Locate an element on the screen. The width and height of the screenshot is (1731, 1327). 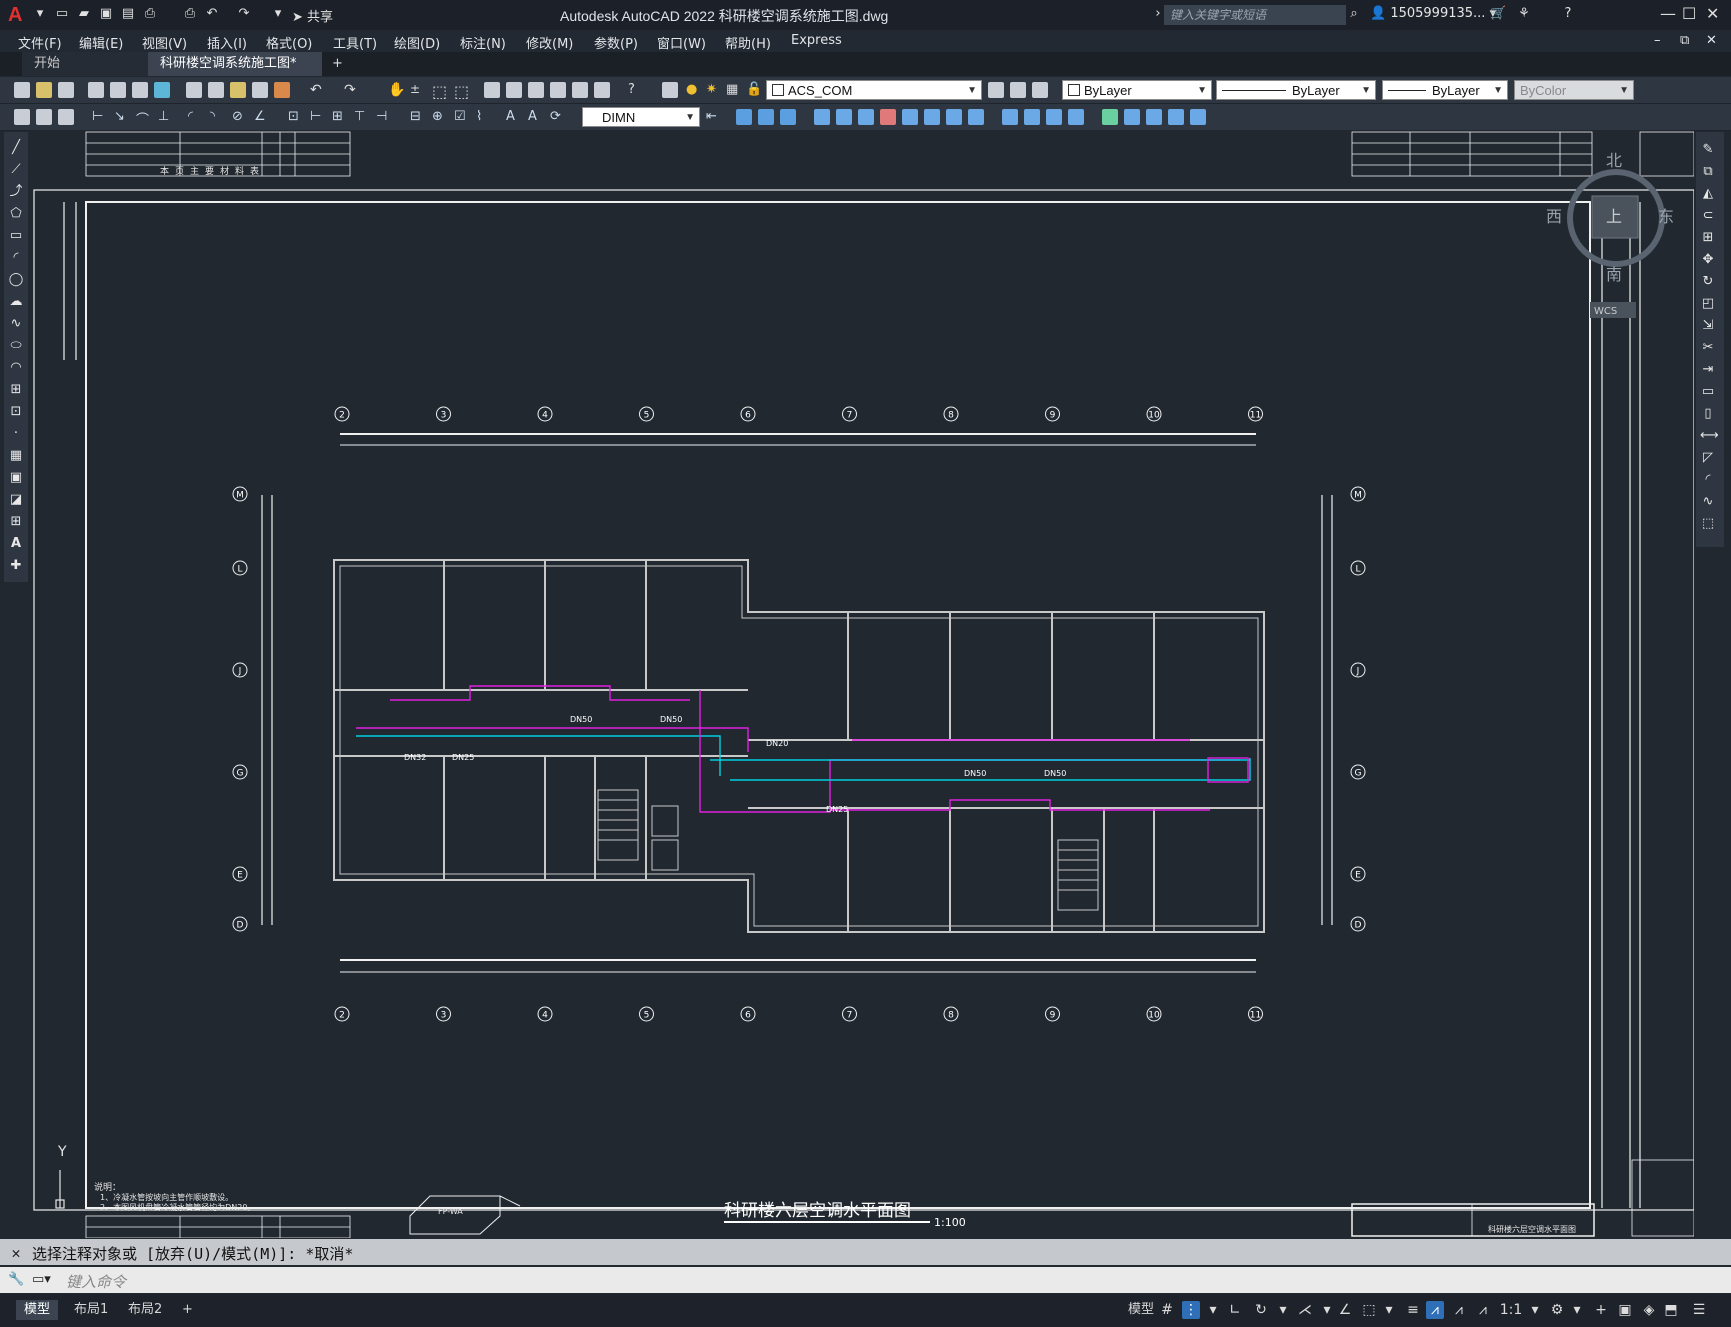
customize-icon: ▾ is located at coordinates (278, 14).